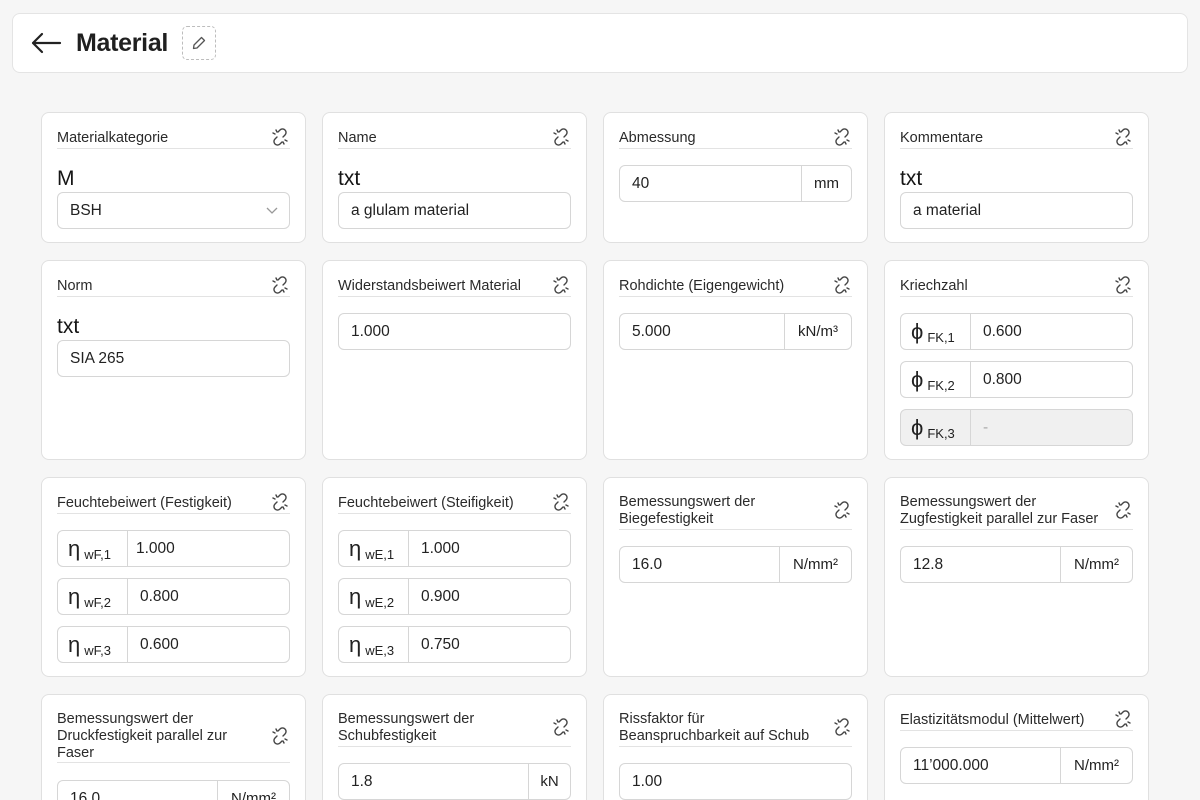 This screenshot has height=800, width=1200. Describe the element at coordinates (374, 548) in the screenshot. I see `symbol-label: η wE,1` at that location.